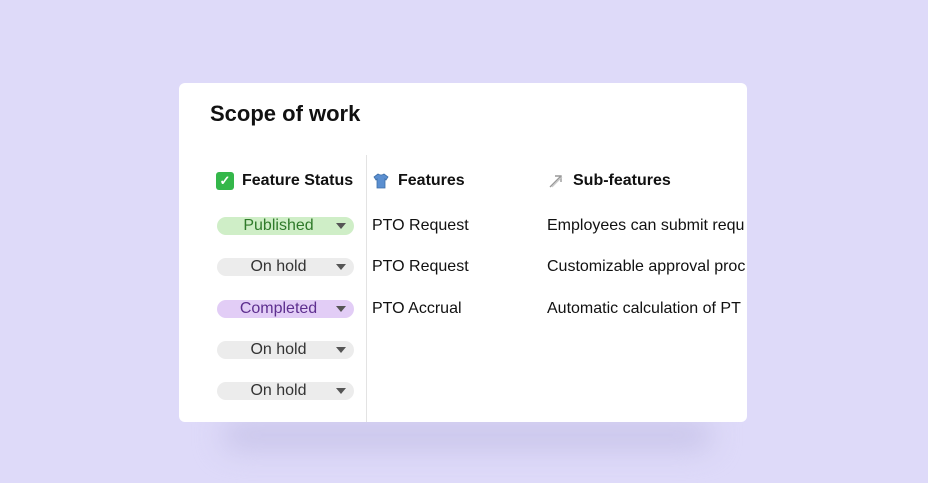 This screenshot has height=483, width=928. I want to click on feature-cell: PTO Accrual, so click(417, 309).